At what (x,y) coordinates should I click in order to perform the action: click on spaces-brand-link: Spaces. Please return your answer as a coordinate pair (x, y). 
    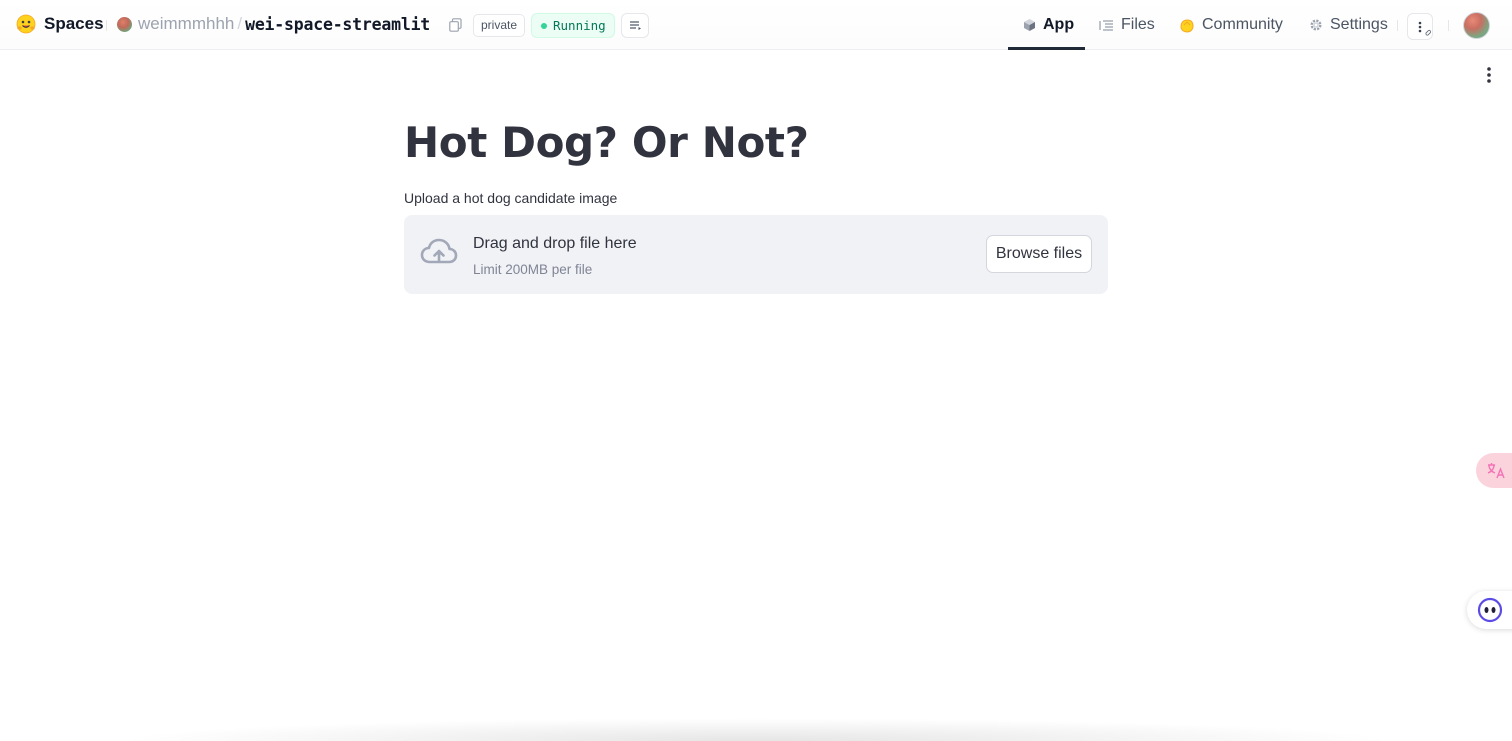
    Looking at the image, I should click on (60, 24).